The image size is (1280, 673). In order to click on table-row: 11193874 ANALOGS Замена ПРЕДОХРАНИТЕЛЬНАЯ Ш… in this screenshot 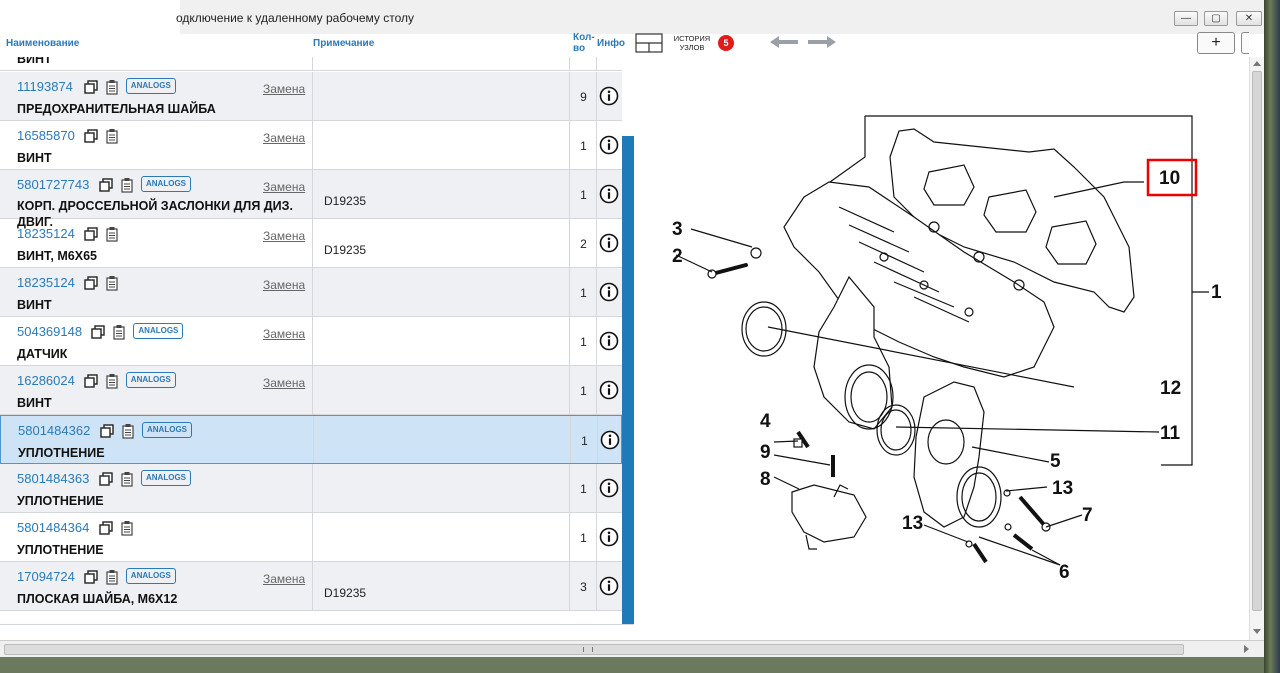, I will do `click(311, 96)`.